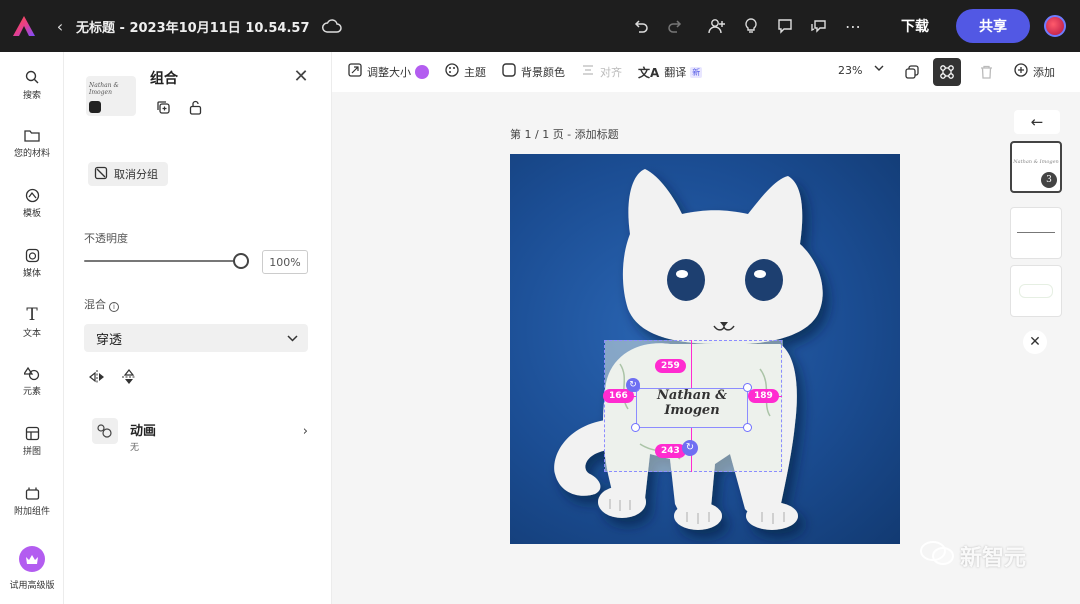 This screenshot has width=1080, height=604. I want to click on shapes-icon, so click(32, 373).